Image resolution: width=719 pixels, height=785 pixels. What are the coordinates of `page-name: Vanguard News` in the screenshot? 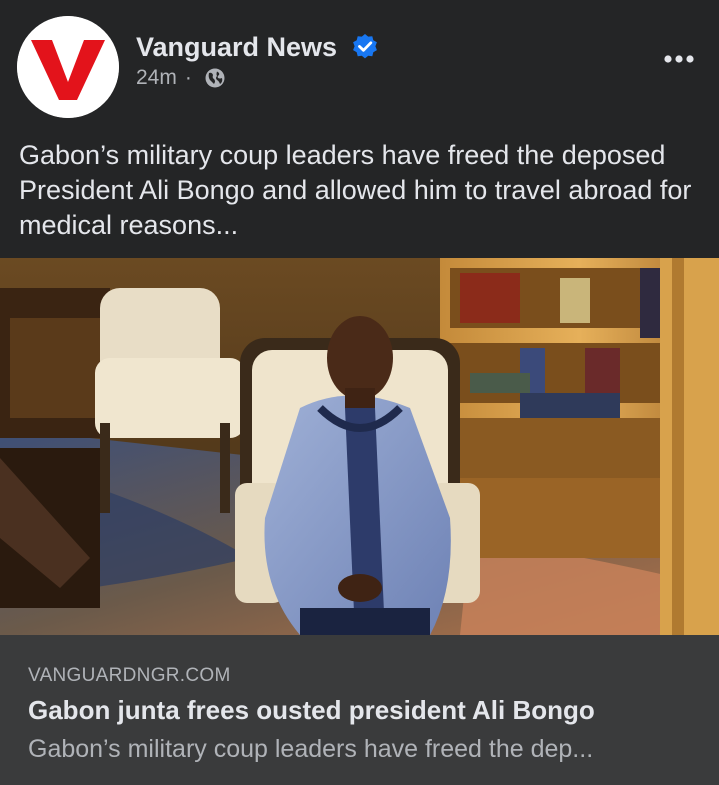 It's located at (236, 47).